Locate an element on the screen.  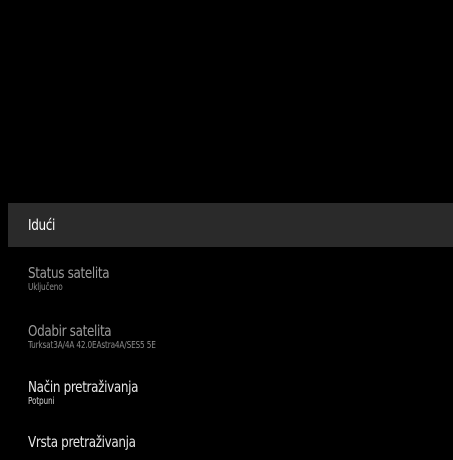
menu-item-search-mode-value: Potpuni is located at coordinates (41, 401).